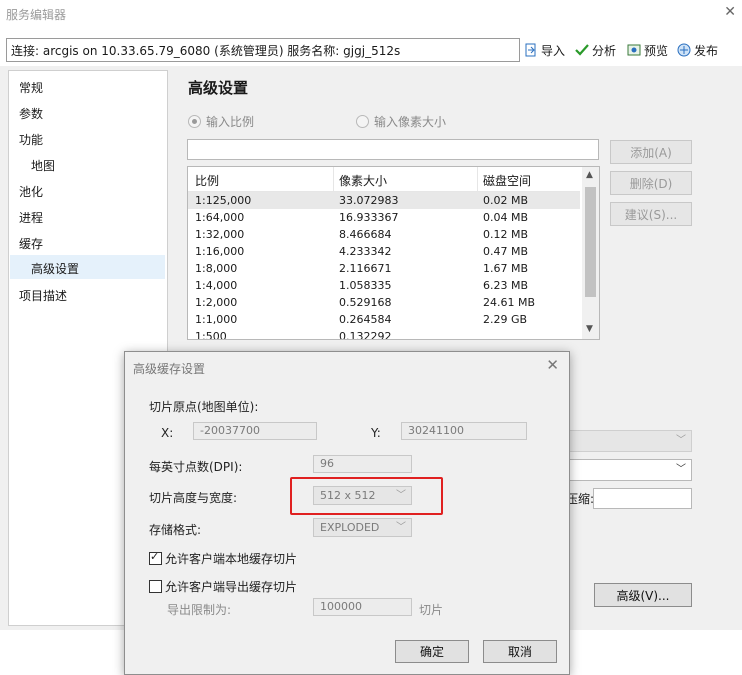 The height and width of the screenshot is (675, 742). What do you see at coordinates (31, 113) in the screenshot?
I see `sidebar-item-parameters: 参数` at bounding box center [31, 113].